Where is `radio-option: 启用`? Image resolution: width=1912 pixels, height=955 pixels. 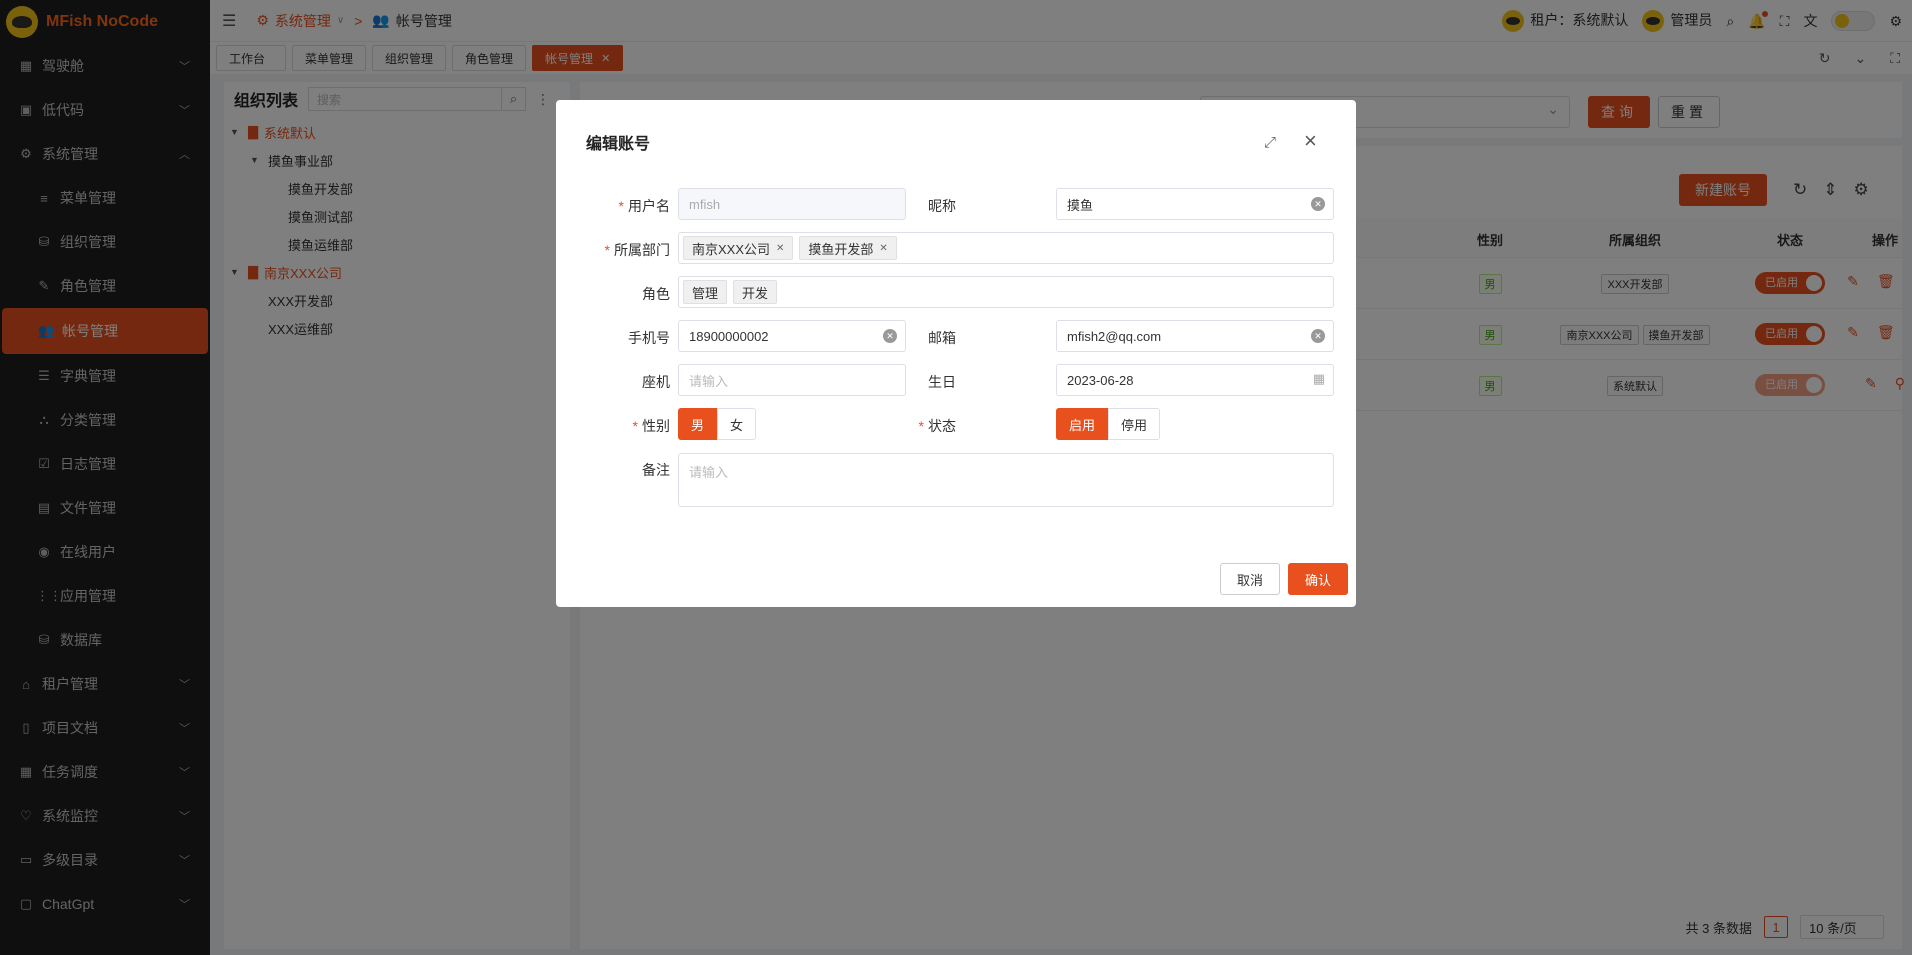 radio-option: 启用 is located at coordinates (1082, 424).